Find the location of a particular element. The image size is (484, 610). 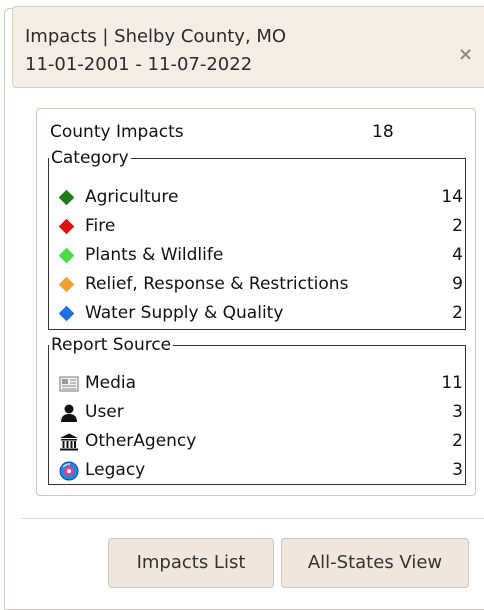

green-diamond-icon is located at coordinates (66, 197).